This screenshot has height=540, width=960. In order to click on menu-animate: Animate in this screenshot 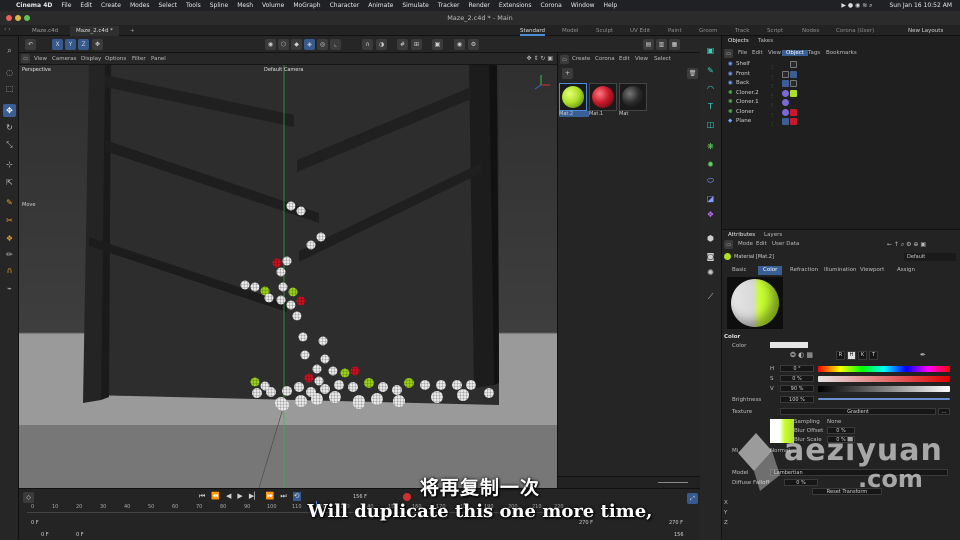, I will do `click(380, 5)`.